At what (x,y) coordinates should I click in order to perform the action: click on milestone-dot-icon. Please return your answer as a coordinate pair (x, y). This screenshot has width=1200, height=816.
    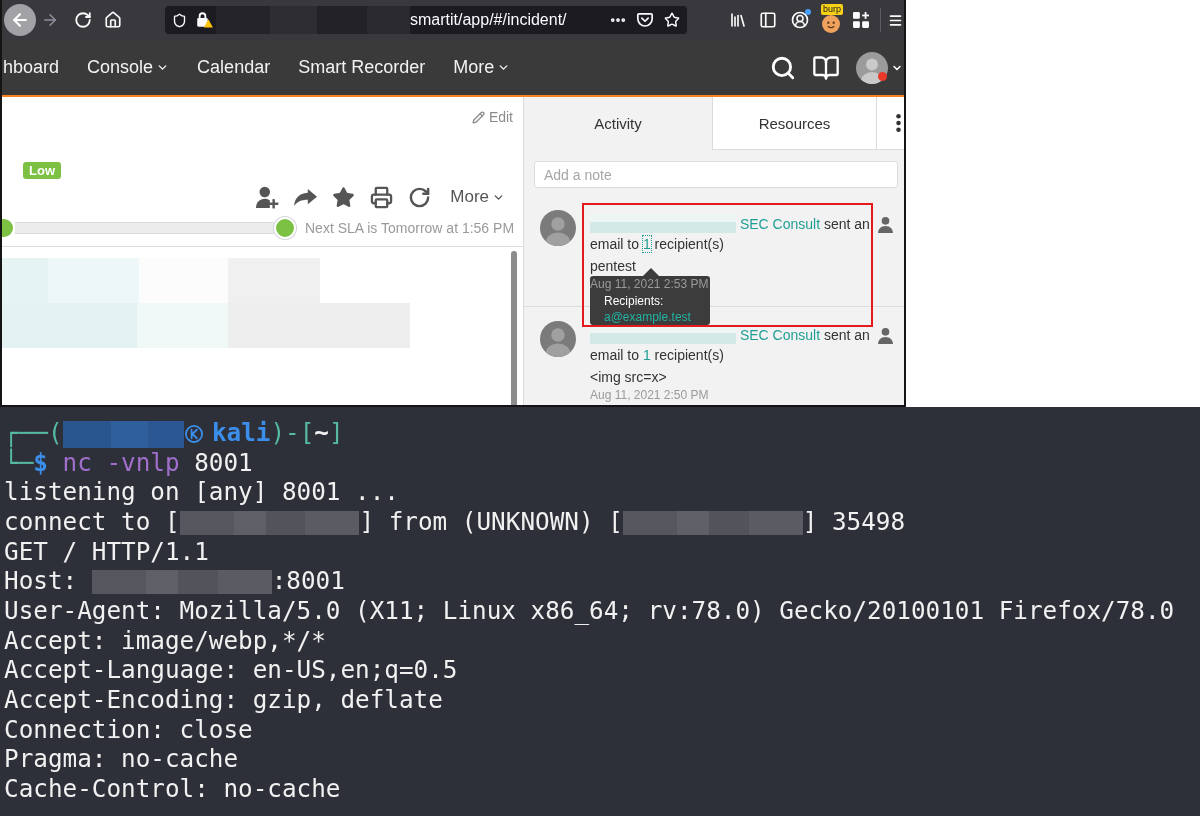
    Looking at the image, I should click on (285, 228).